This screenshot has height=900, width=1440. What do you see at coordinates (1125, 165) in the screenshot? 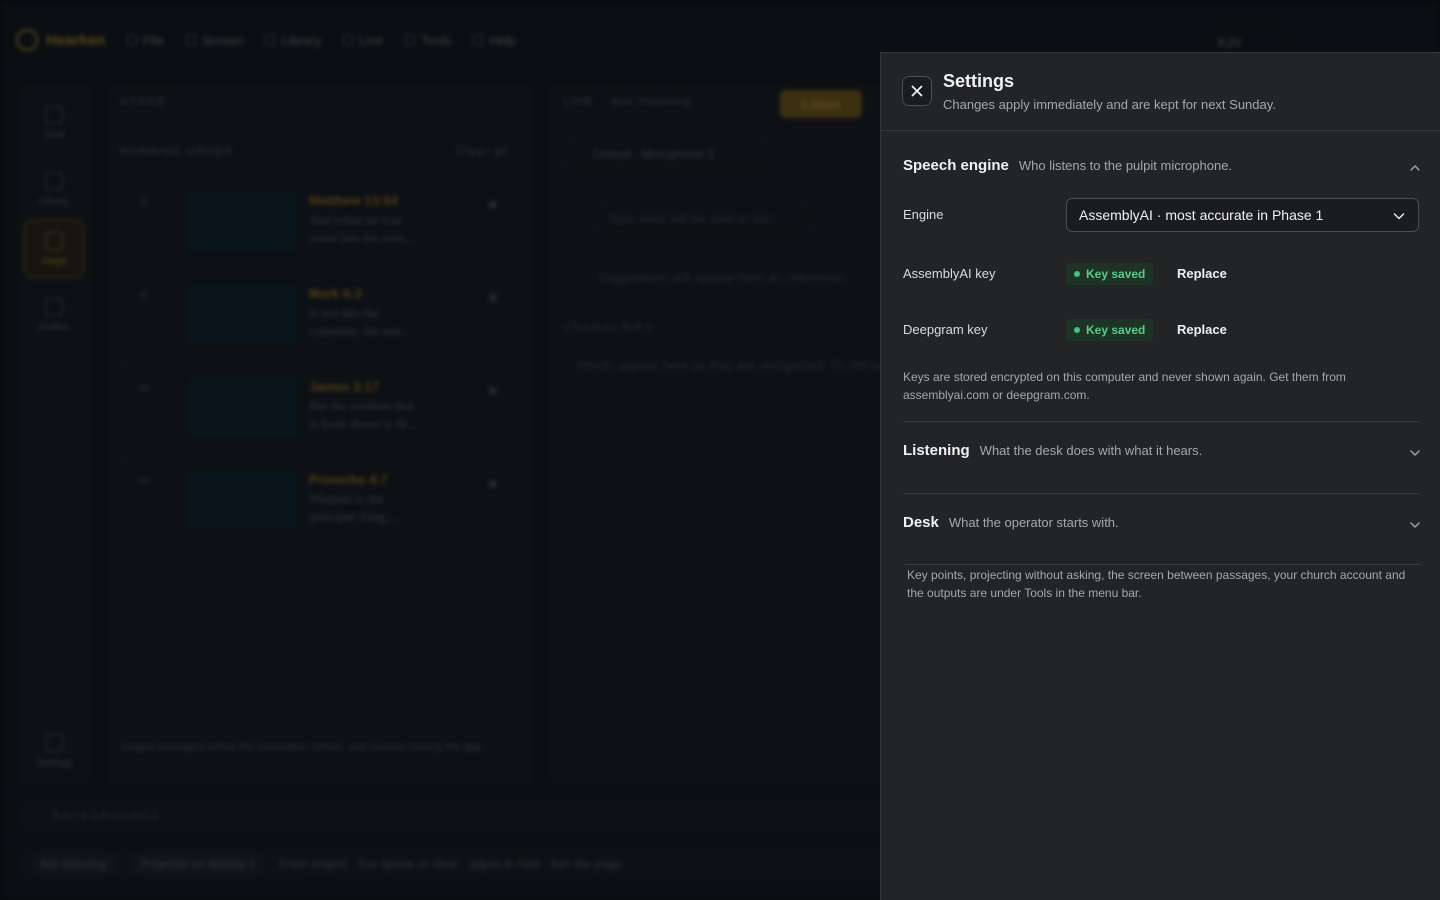
I see `section-description: Who listens to the pulpit microphone.` at bounding box center [1125, 165].